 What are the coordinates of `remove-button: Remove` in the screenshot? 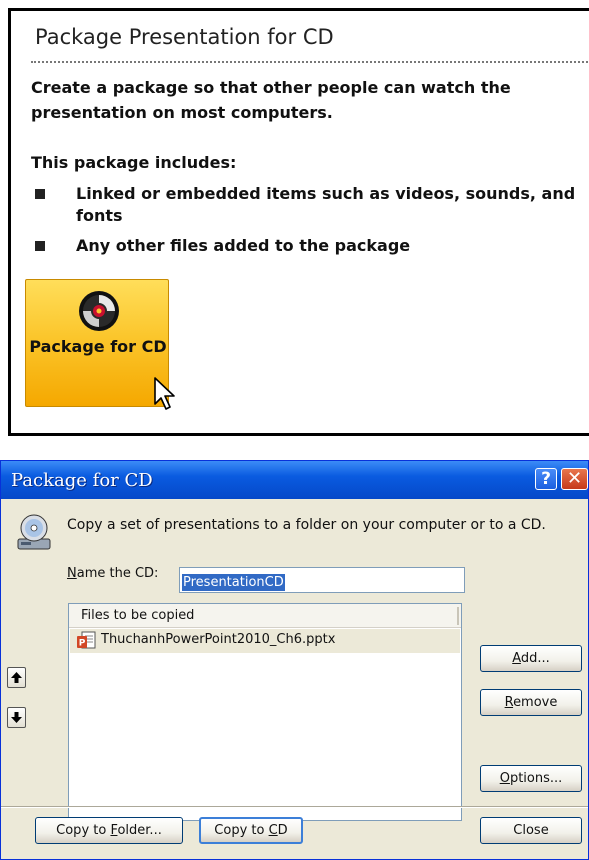 It's located at (531, 702).